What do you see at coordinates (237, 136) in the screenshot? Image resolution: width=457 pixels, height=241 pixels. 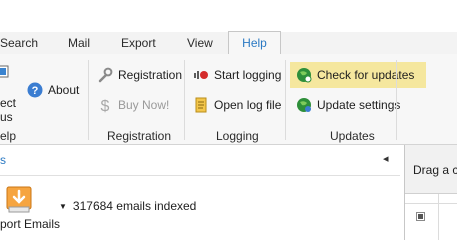 I see `logging-group-label: Logging` at bounding box center [237, 136].